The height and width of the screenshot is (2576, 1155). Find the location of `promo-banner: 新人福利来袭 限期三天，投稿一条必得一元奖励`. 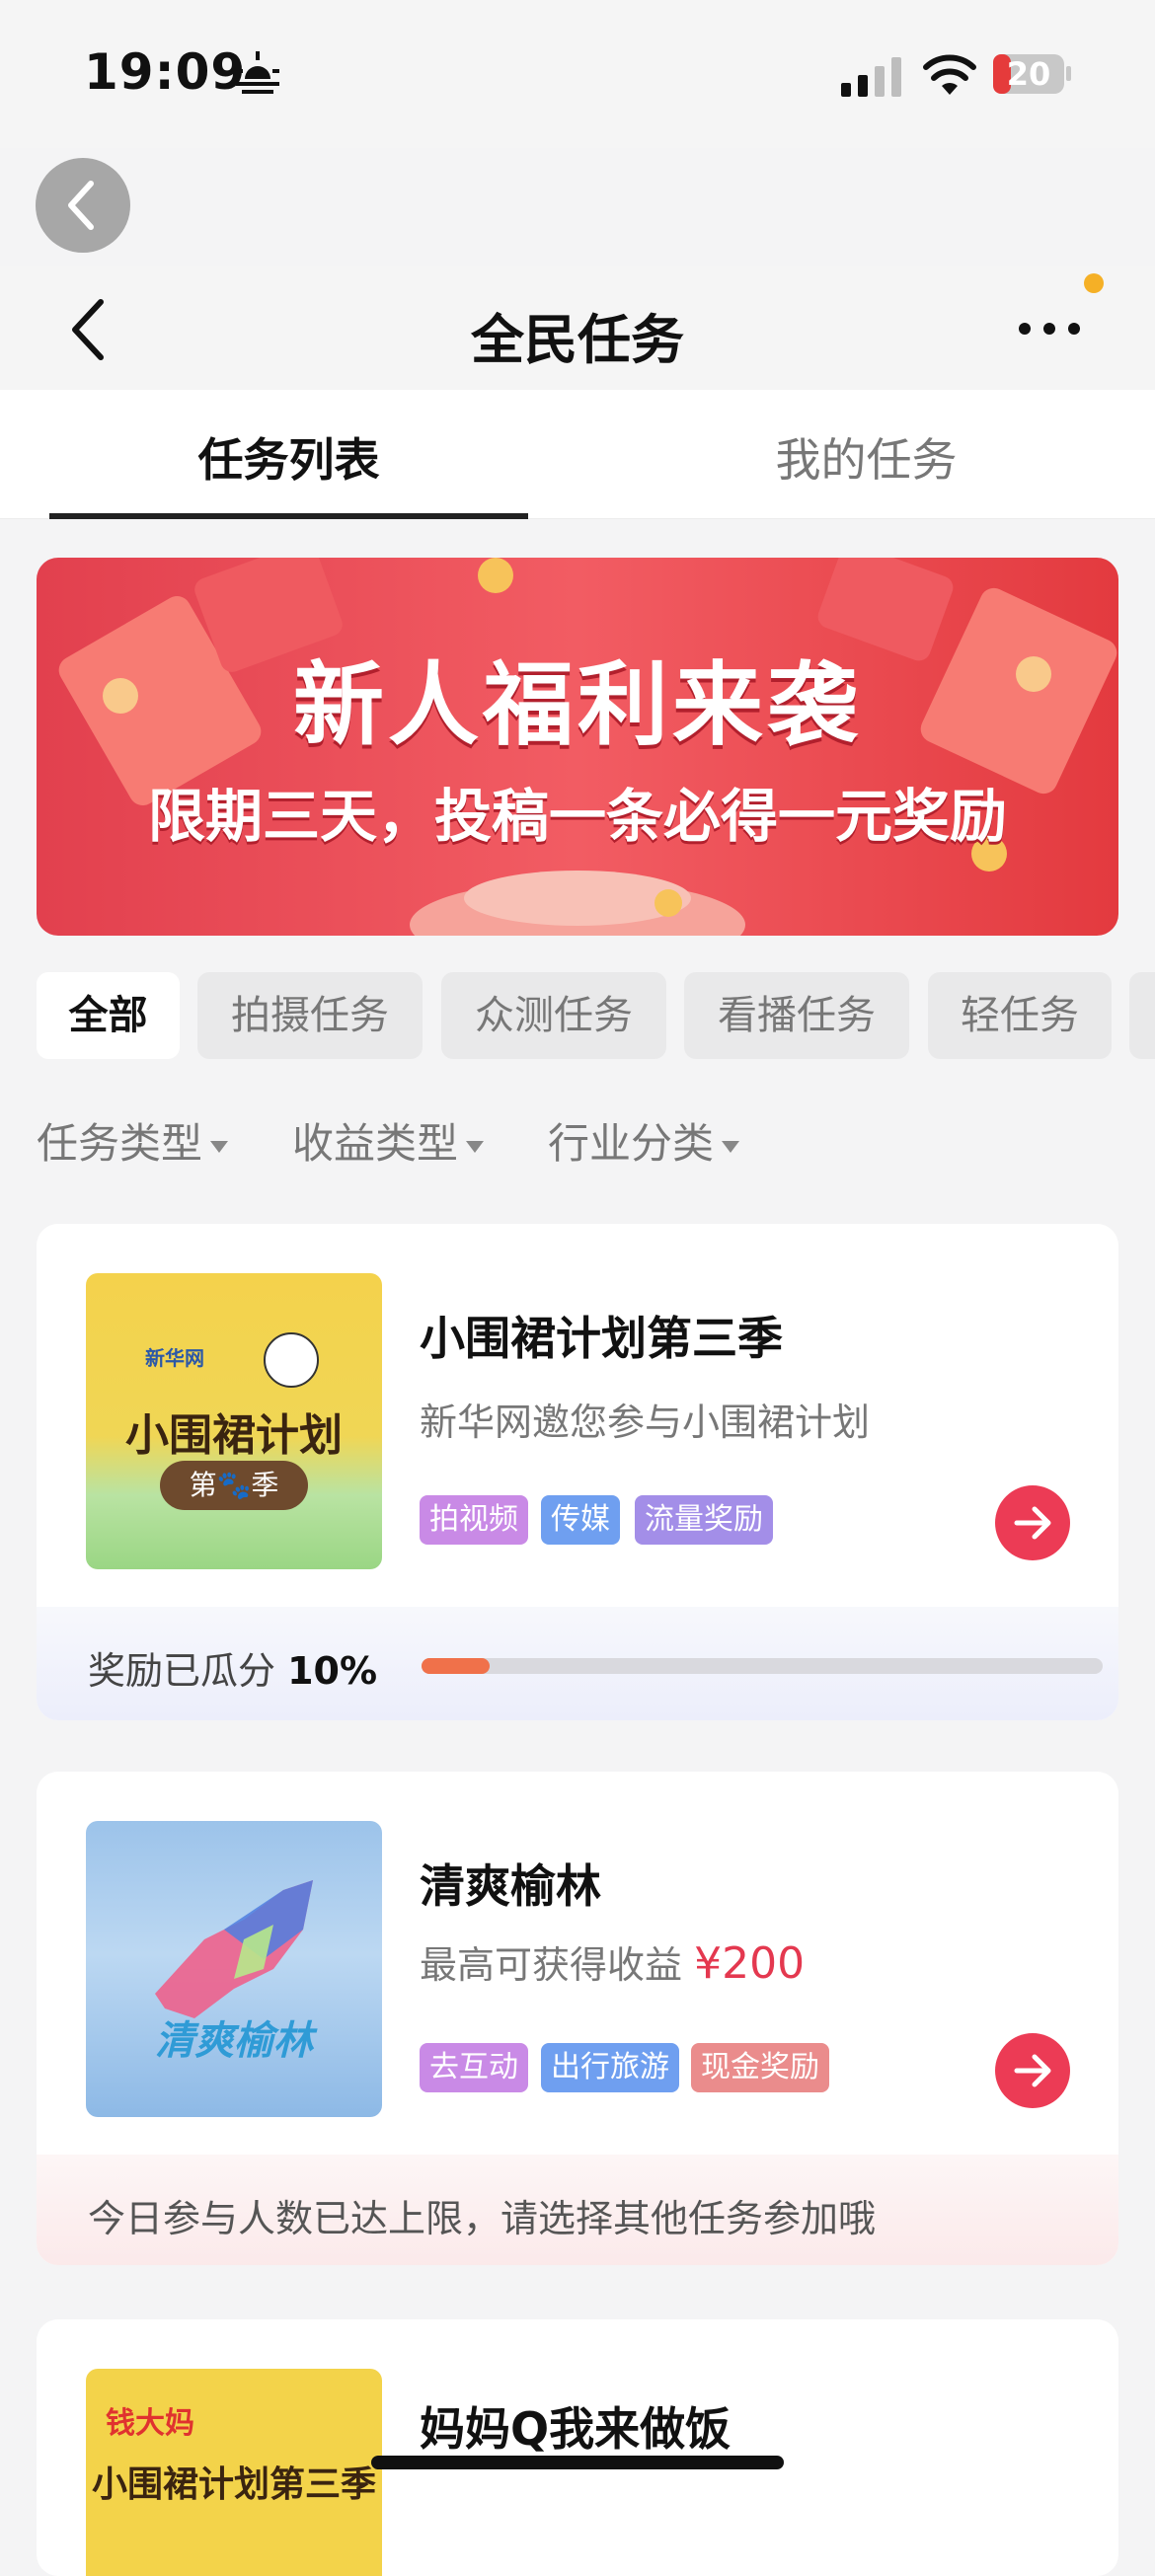

promo-banner: 新人福利来袭 限期三天，投稿一条必得一元奖励 is located at coordinates (577, 747).